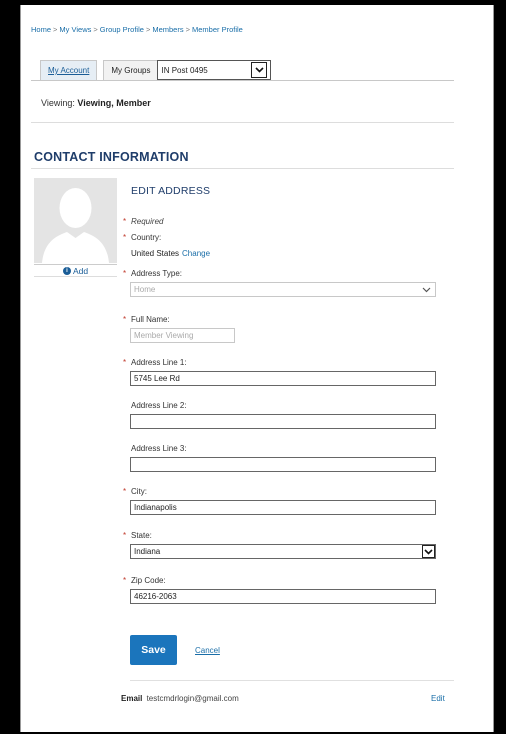  I want to click on form-title: EDIT ADDRESS, so click(171, 191).